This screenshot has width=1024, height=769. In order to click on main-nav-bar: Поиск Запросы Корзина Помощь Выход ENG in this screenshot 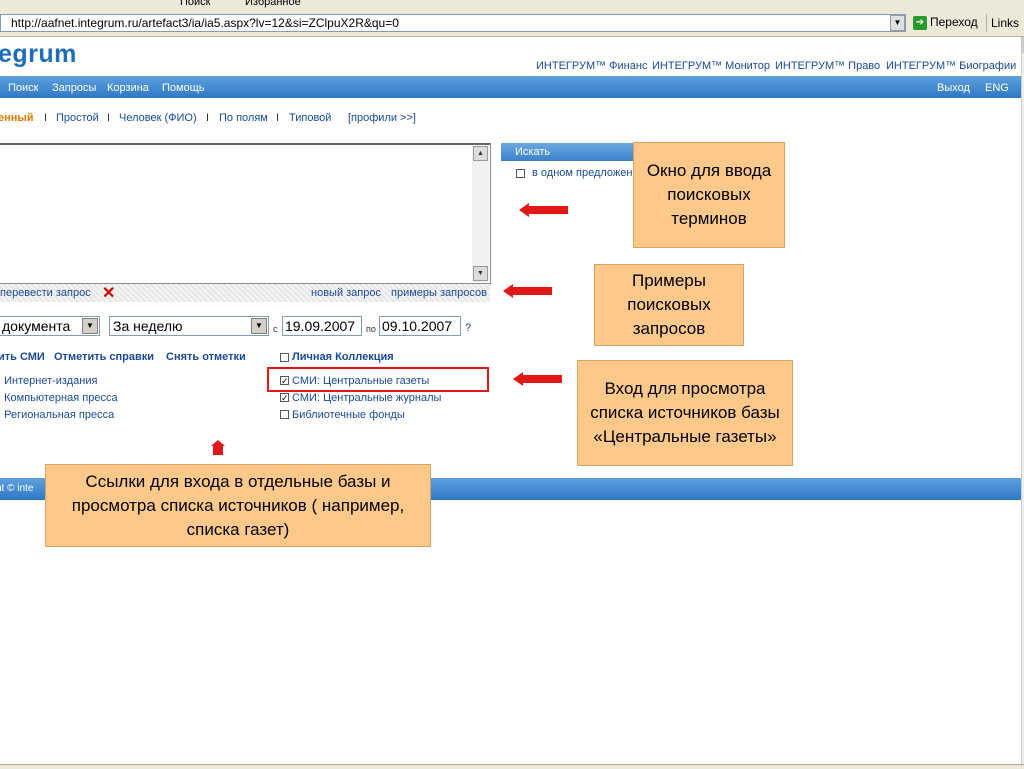, I will do `click(510, 87)`.